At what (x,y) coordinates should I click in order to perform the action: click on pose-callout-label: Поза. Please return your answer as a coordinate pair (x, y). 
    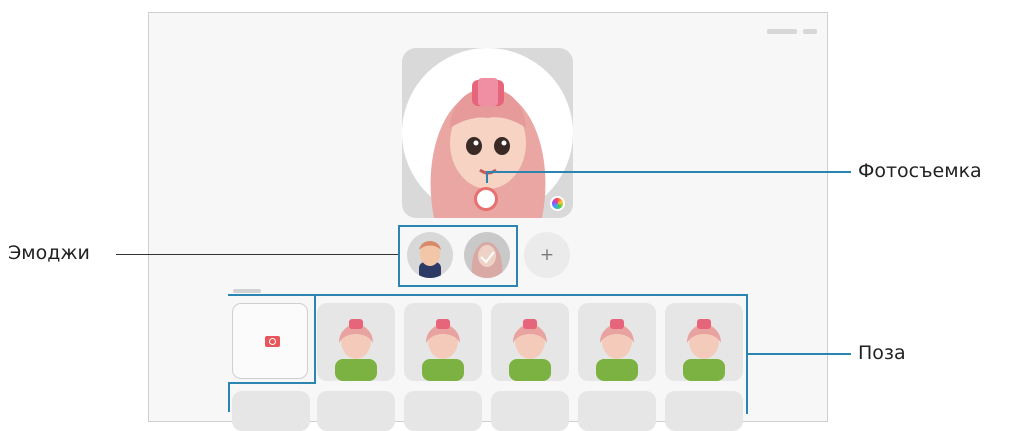
    Looking at the image, I should click on (882, 353).